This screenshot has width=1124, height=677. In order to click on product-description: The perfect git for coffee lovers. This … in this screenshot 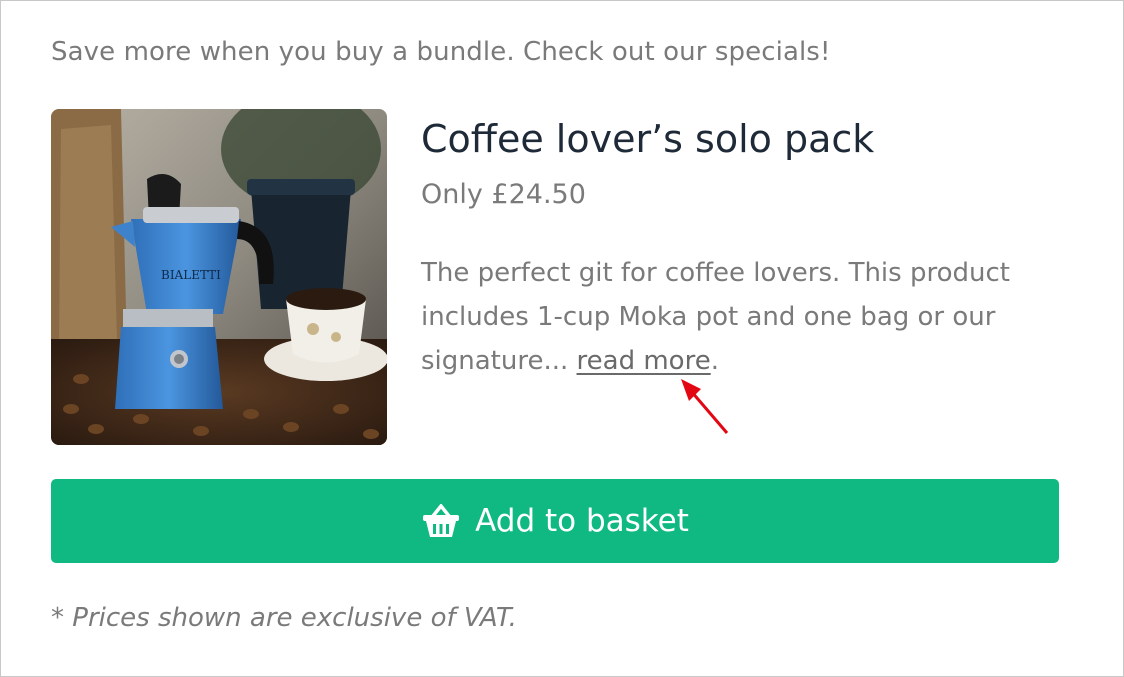, I will do `click(731, 317)`.